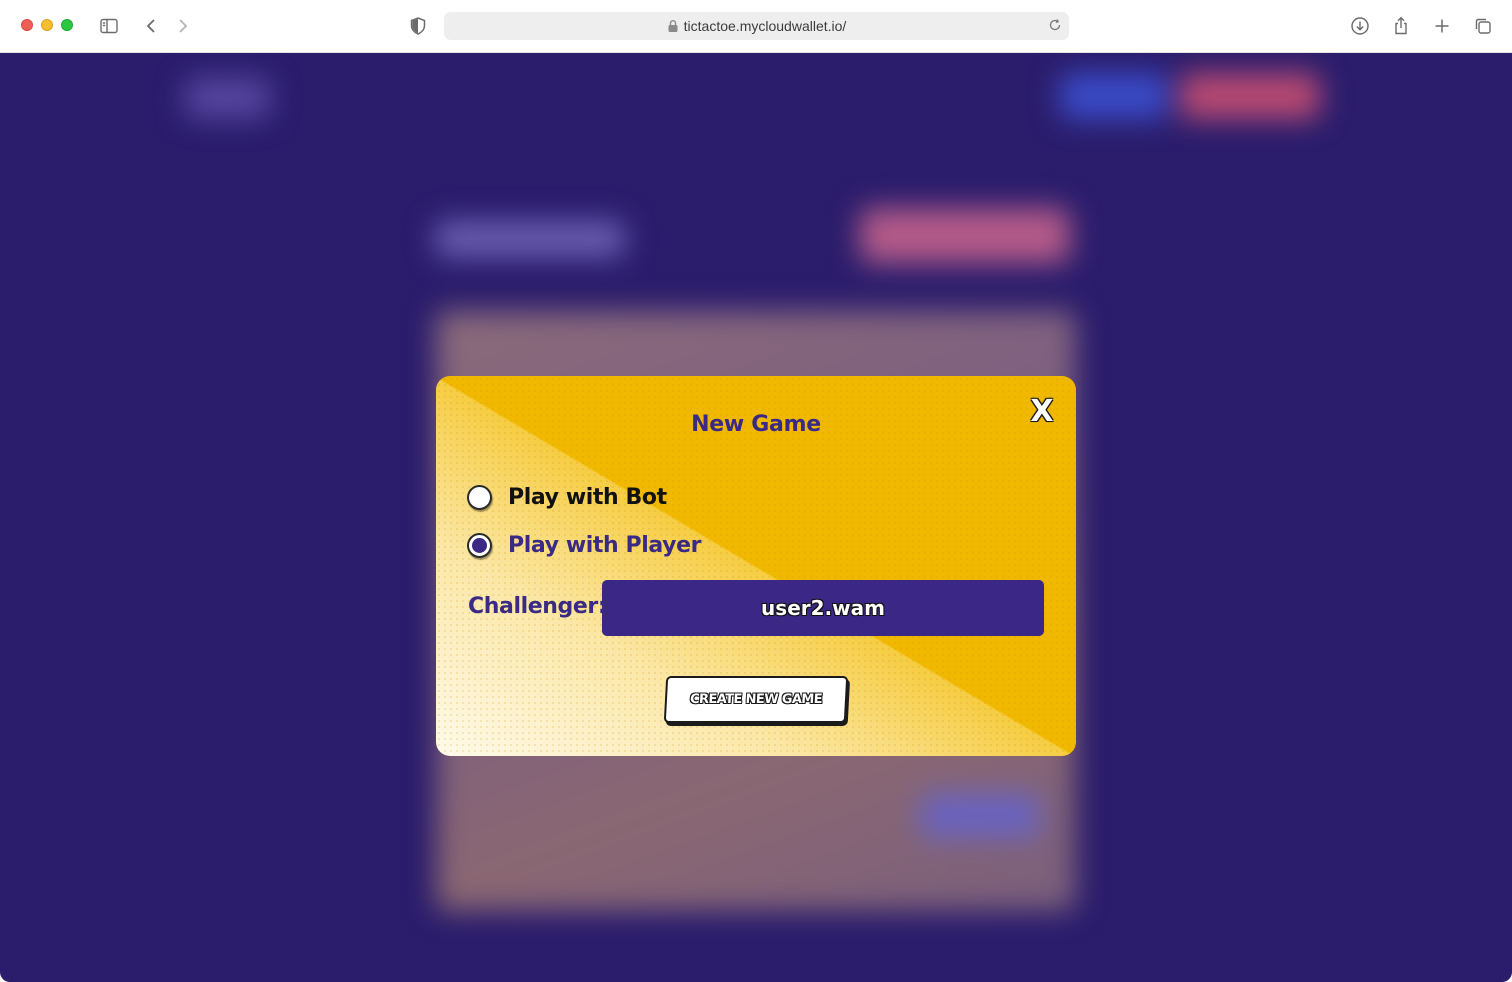 The width and height of the screenshot is (1512, 982). What do you see at coordinates (183, 26) in the screenshot?
I see `chevron-right-icon` at bounding box center [183, 26].